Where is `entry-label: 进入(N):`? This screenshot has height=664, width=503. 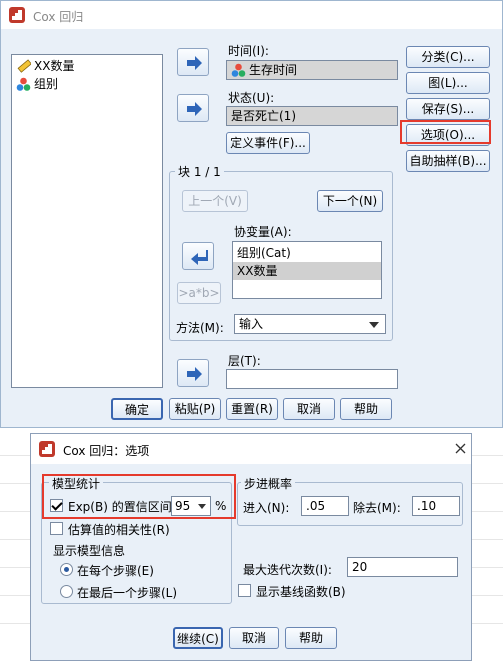
entry-label: 进入(N): is located at coordinates (266, 508).